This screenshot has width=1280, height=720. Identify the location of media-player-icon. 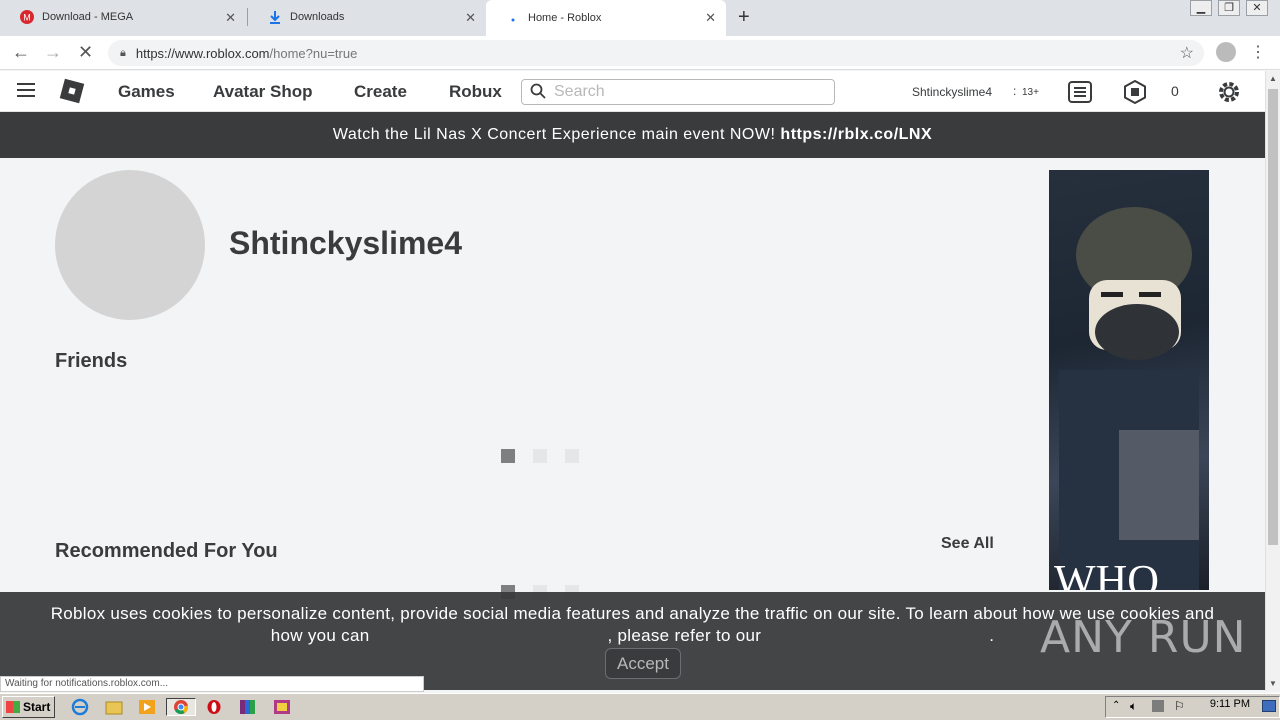
(147, 707).